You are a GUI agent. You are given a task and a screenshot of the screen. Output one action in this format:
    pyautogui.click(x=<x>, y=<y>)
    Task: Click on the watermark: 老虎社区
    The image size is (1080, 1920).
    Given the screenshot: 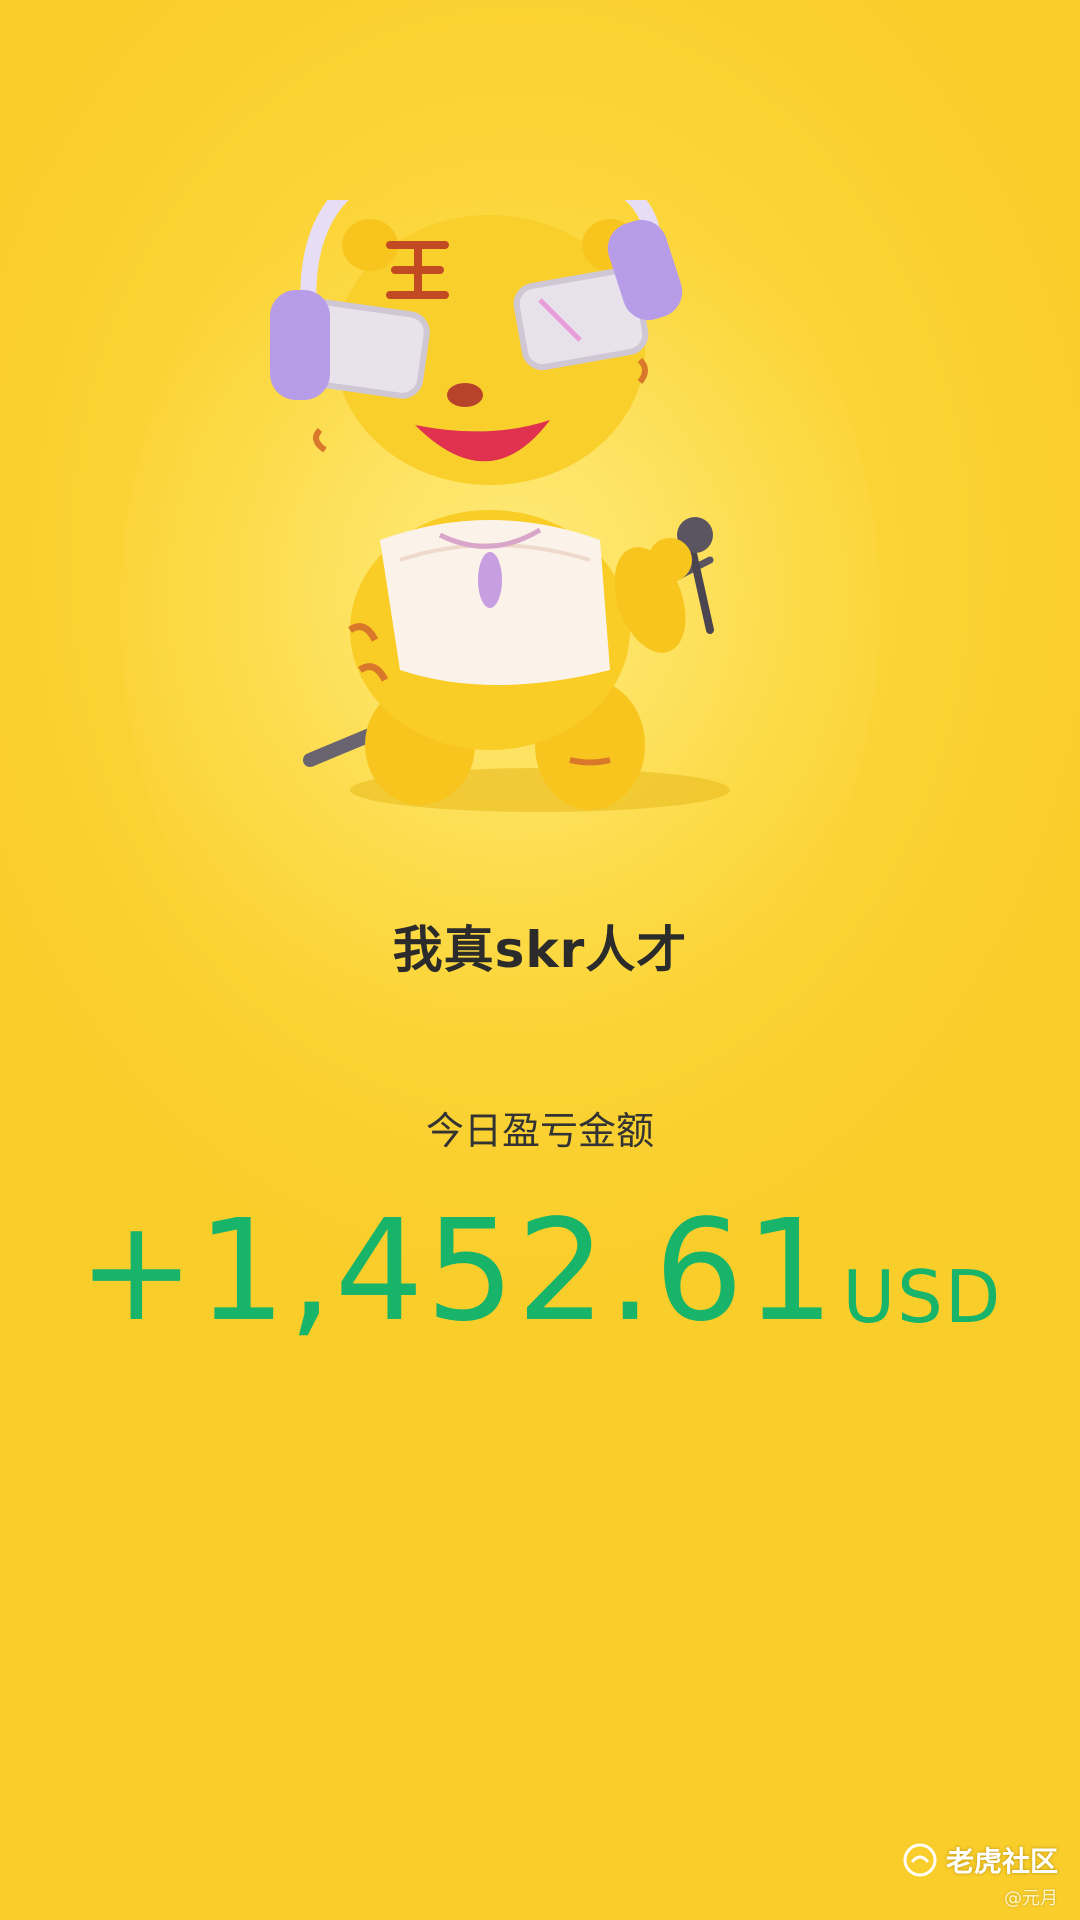 What is the action you would take?
    pyautogui.click(x=980, y=1860)
    